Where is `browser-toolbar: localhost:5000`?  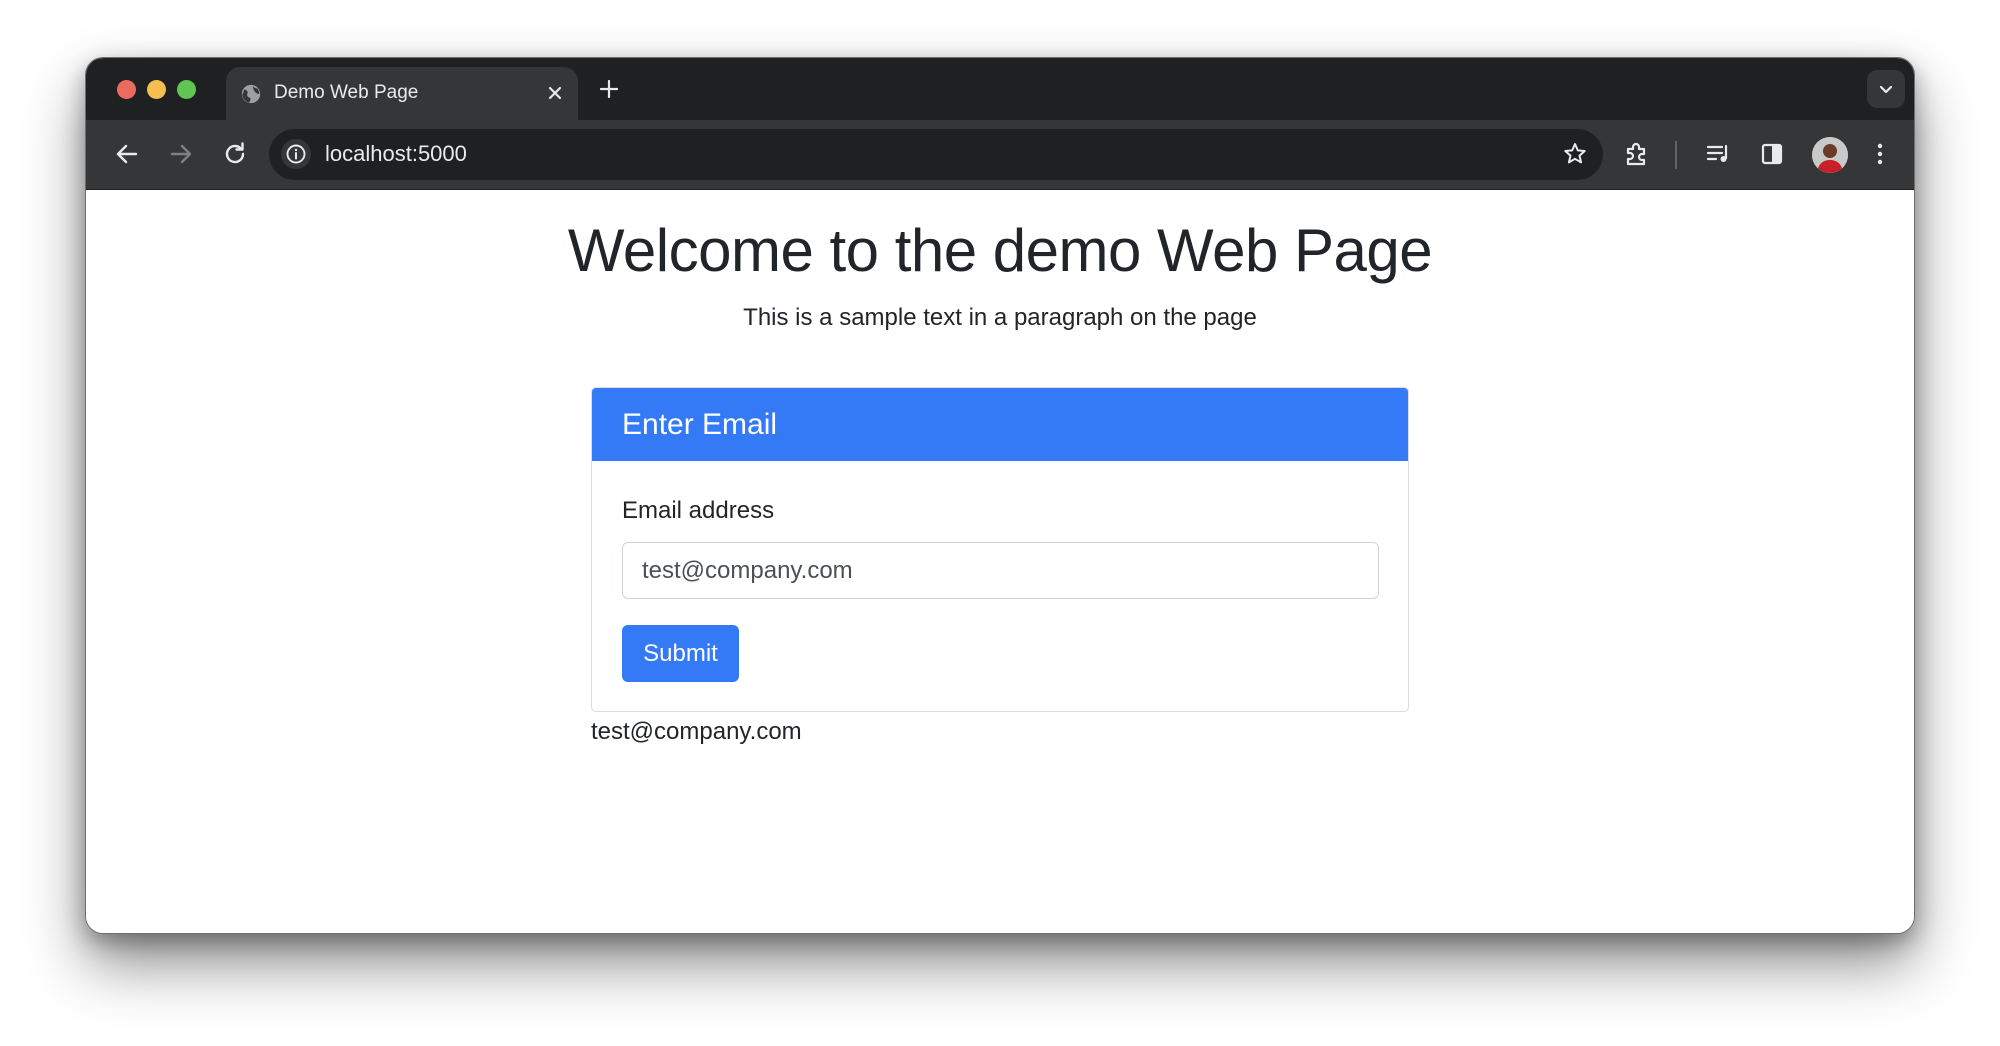
browser-toolbar: localhost:5000 is located at coordinates (1000, 155).